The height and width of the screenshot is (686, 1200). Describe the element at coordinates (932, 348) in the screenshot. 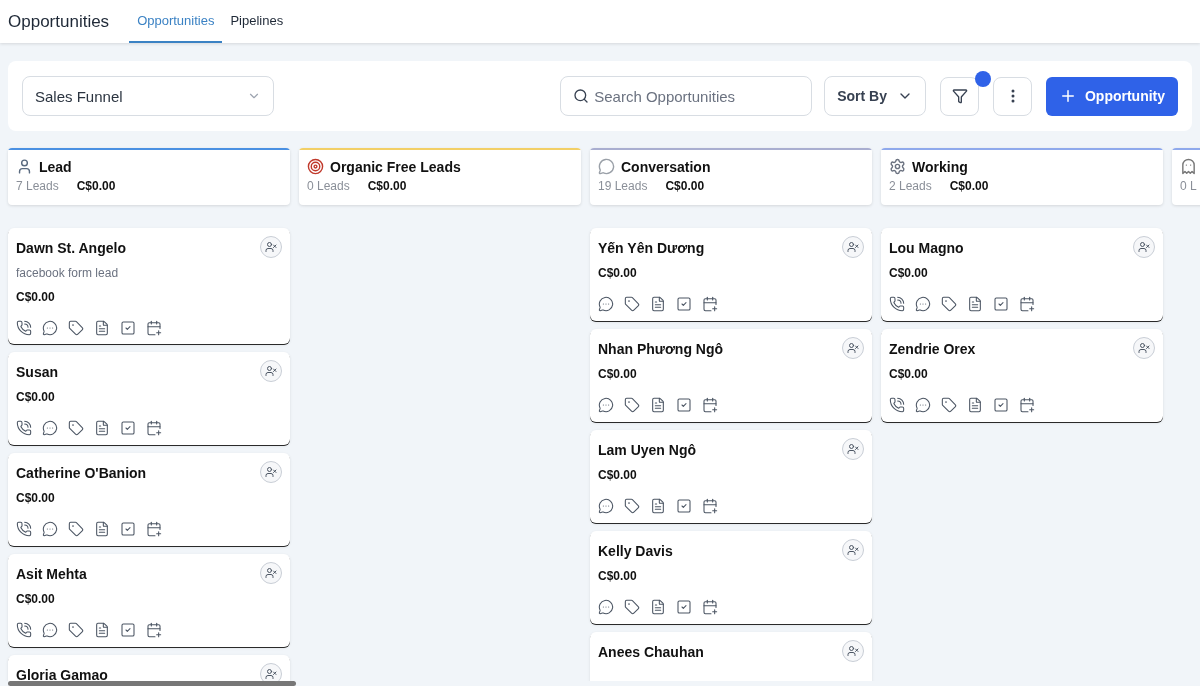

I see `contact-name: Zendrie Orex` at that location.